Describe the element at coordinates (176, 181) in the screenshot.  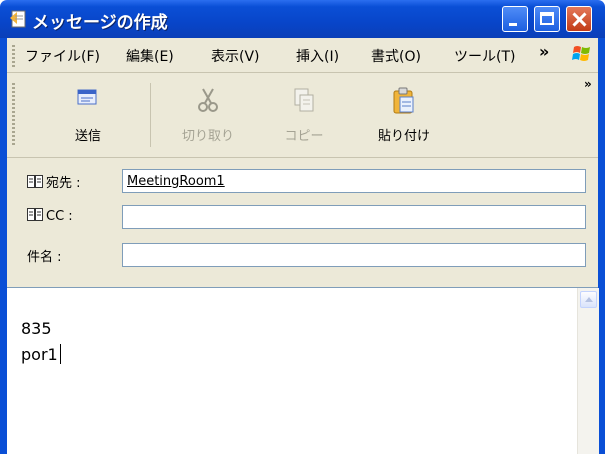
I see `to-recipient: MeetingRoom1` at that location.